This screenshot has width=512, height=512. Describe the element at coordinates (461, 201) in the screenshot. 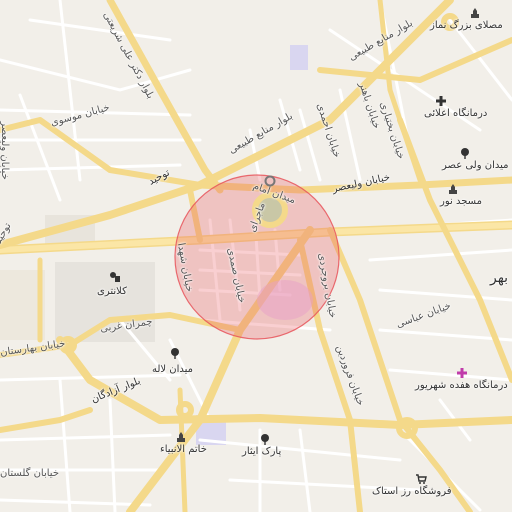

I see `poi-label: مسجد نور` at that location.